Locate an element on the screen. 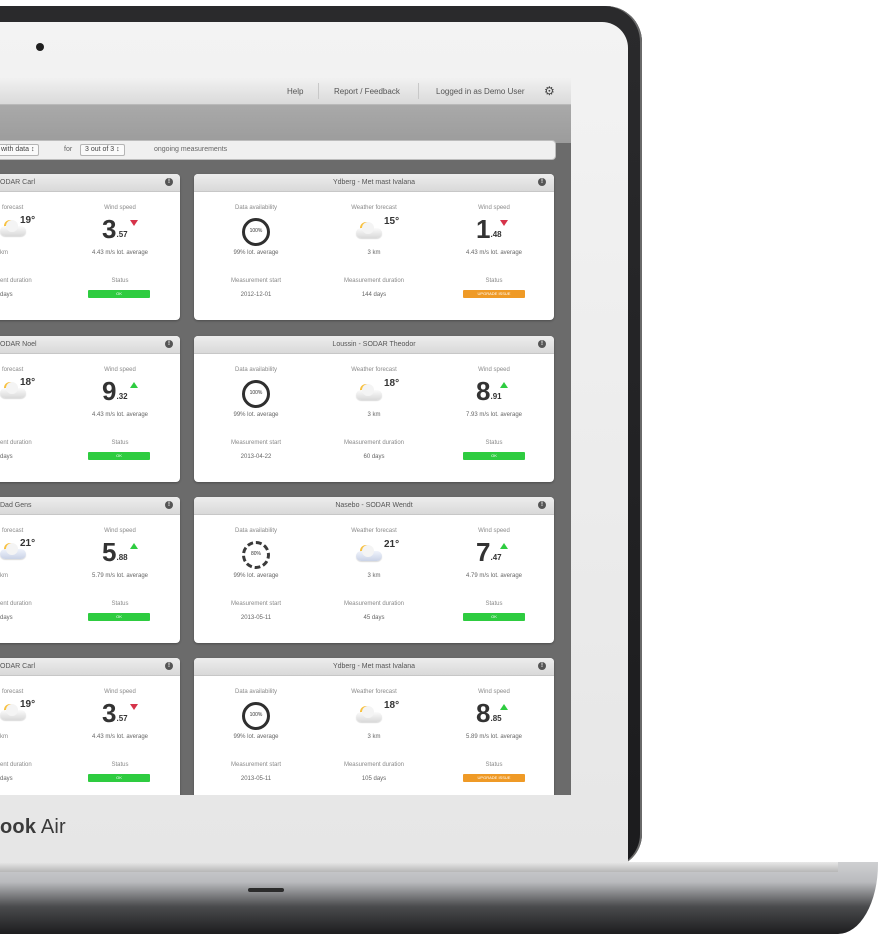 The image size is (878, 934). wind-speed-value: 8.91 is located at coordinates (489, 391).